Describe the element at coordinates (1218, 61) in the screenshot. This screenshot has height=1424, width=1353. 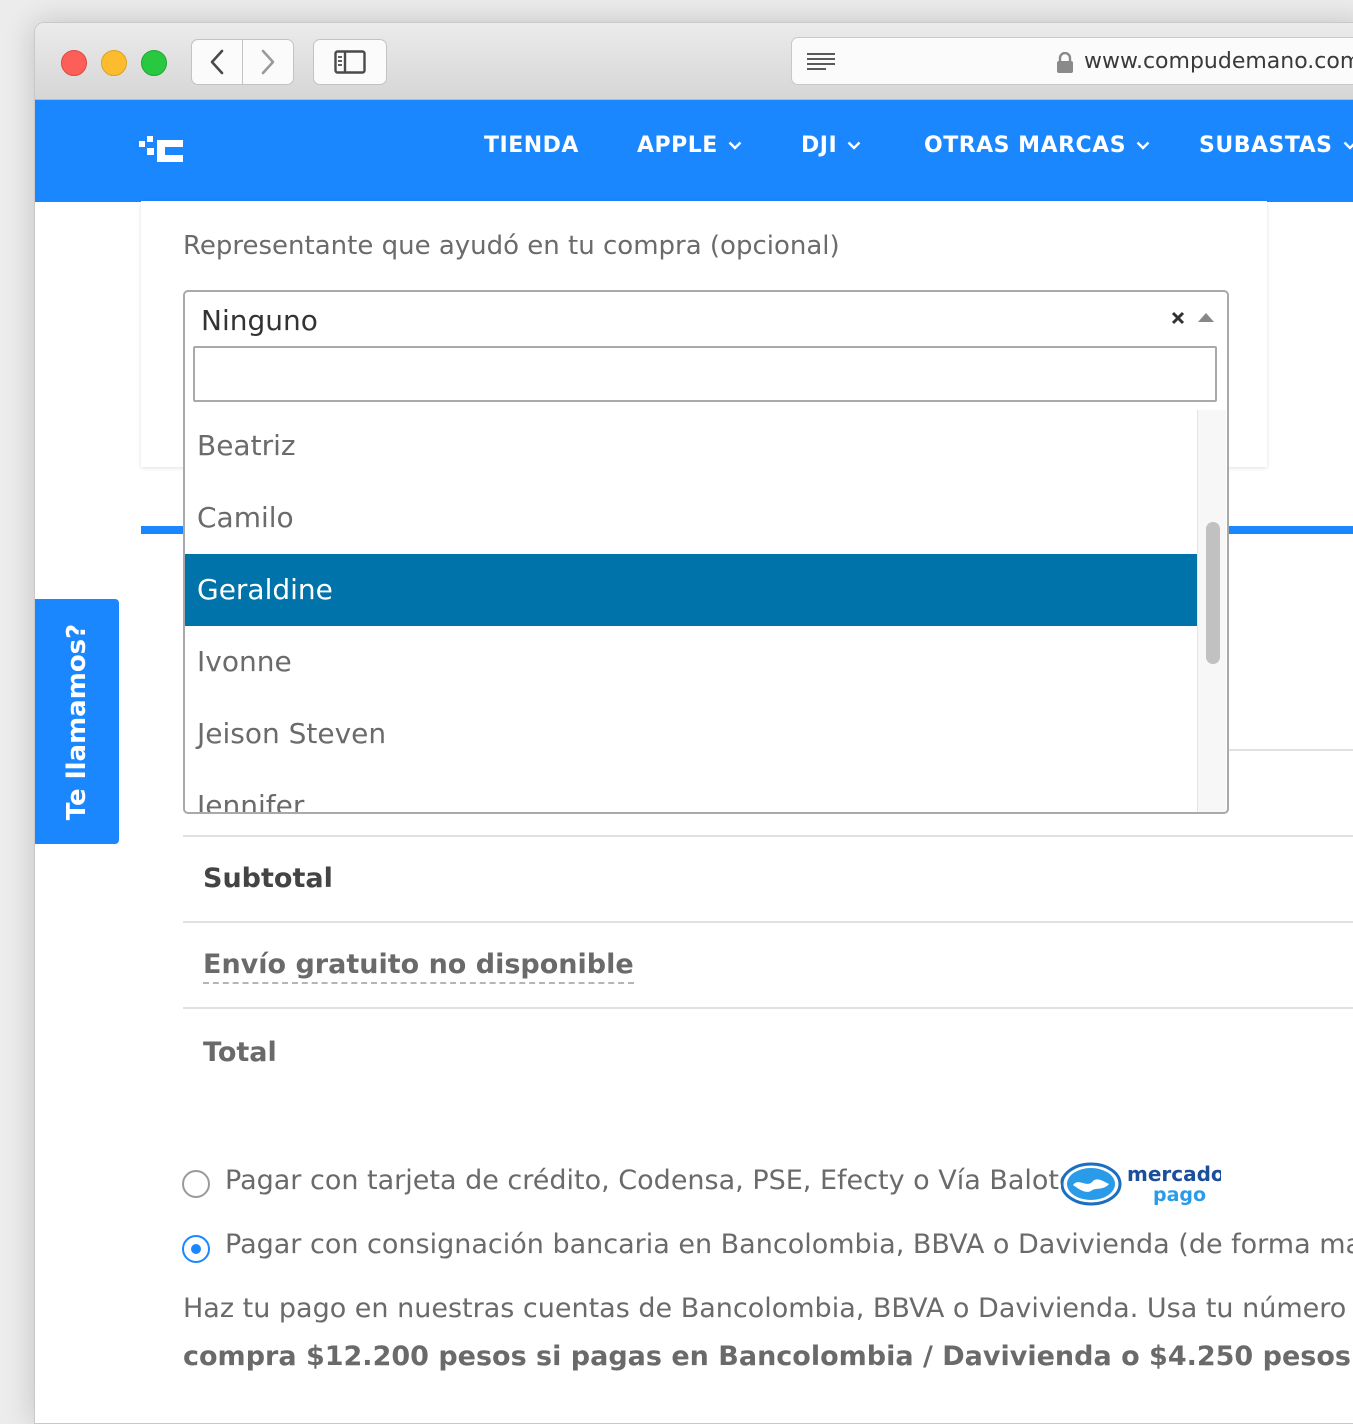
I see `url-text: www.compudemano.com` at that location.